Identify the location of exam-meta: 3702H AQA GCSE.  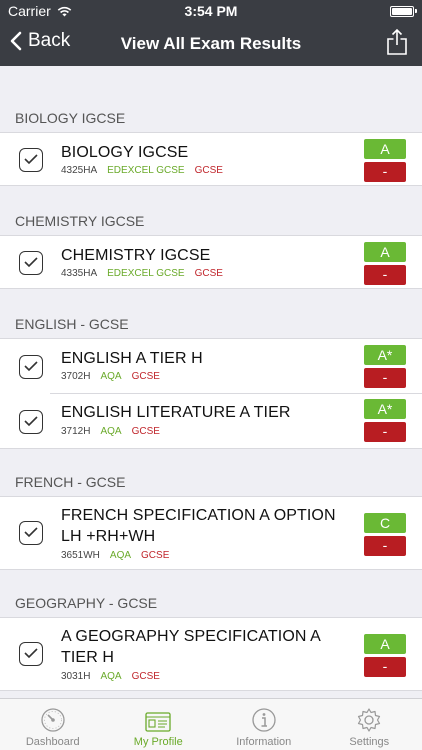
(110, 376).